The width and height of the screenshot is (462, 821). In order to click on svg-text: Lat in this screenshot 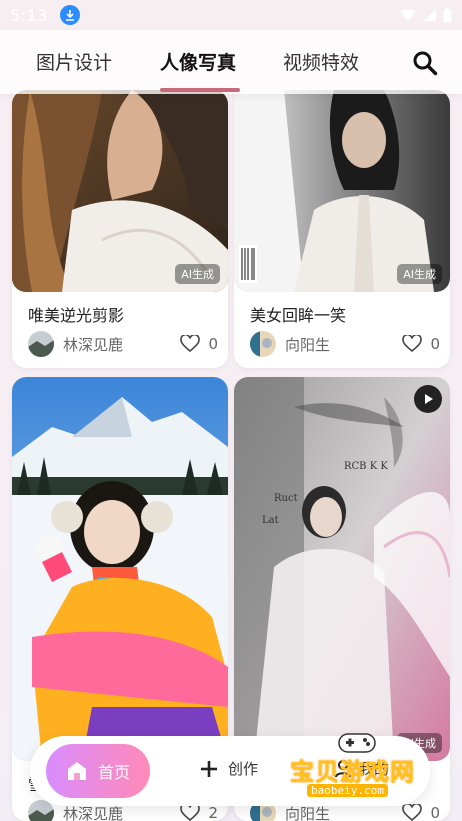, I will do `click(270, 520)`.